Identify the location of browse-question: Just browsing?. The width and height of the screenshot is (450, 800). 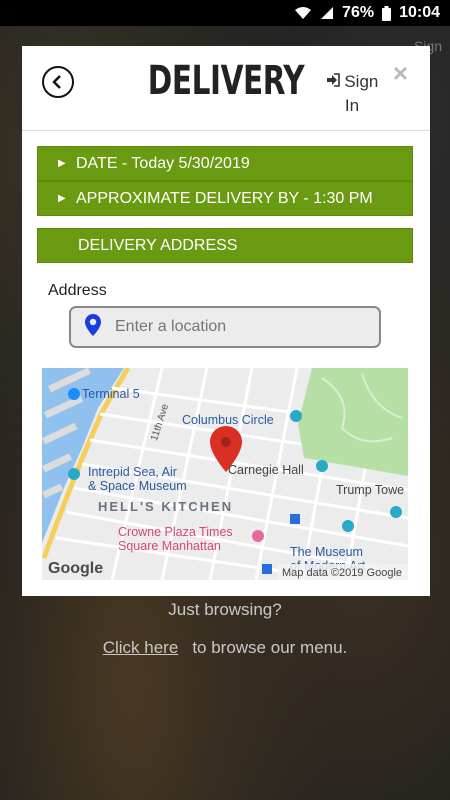
(225, 609).